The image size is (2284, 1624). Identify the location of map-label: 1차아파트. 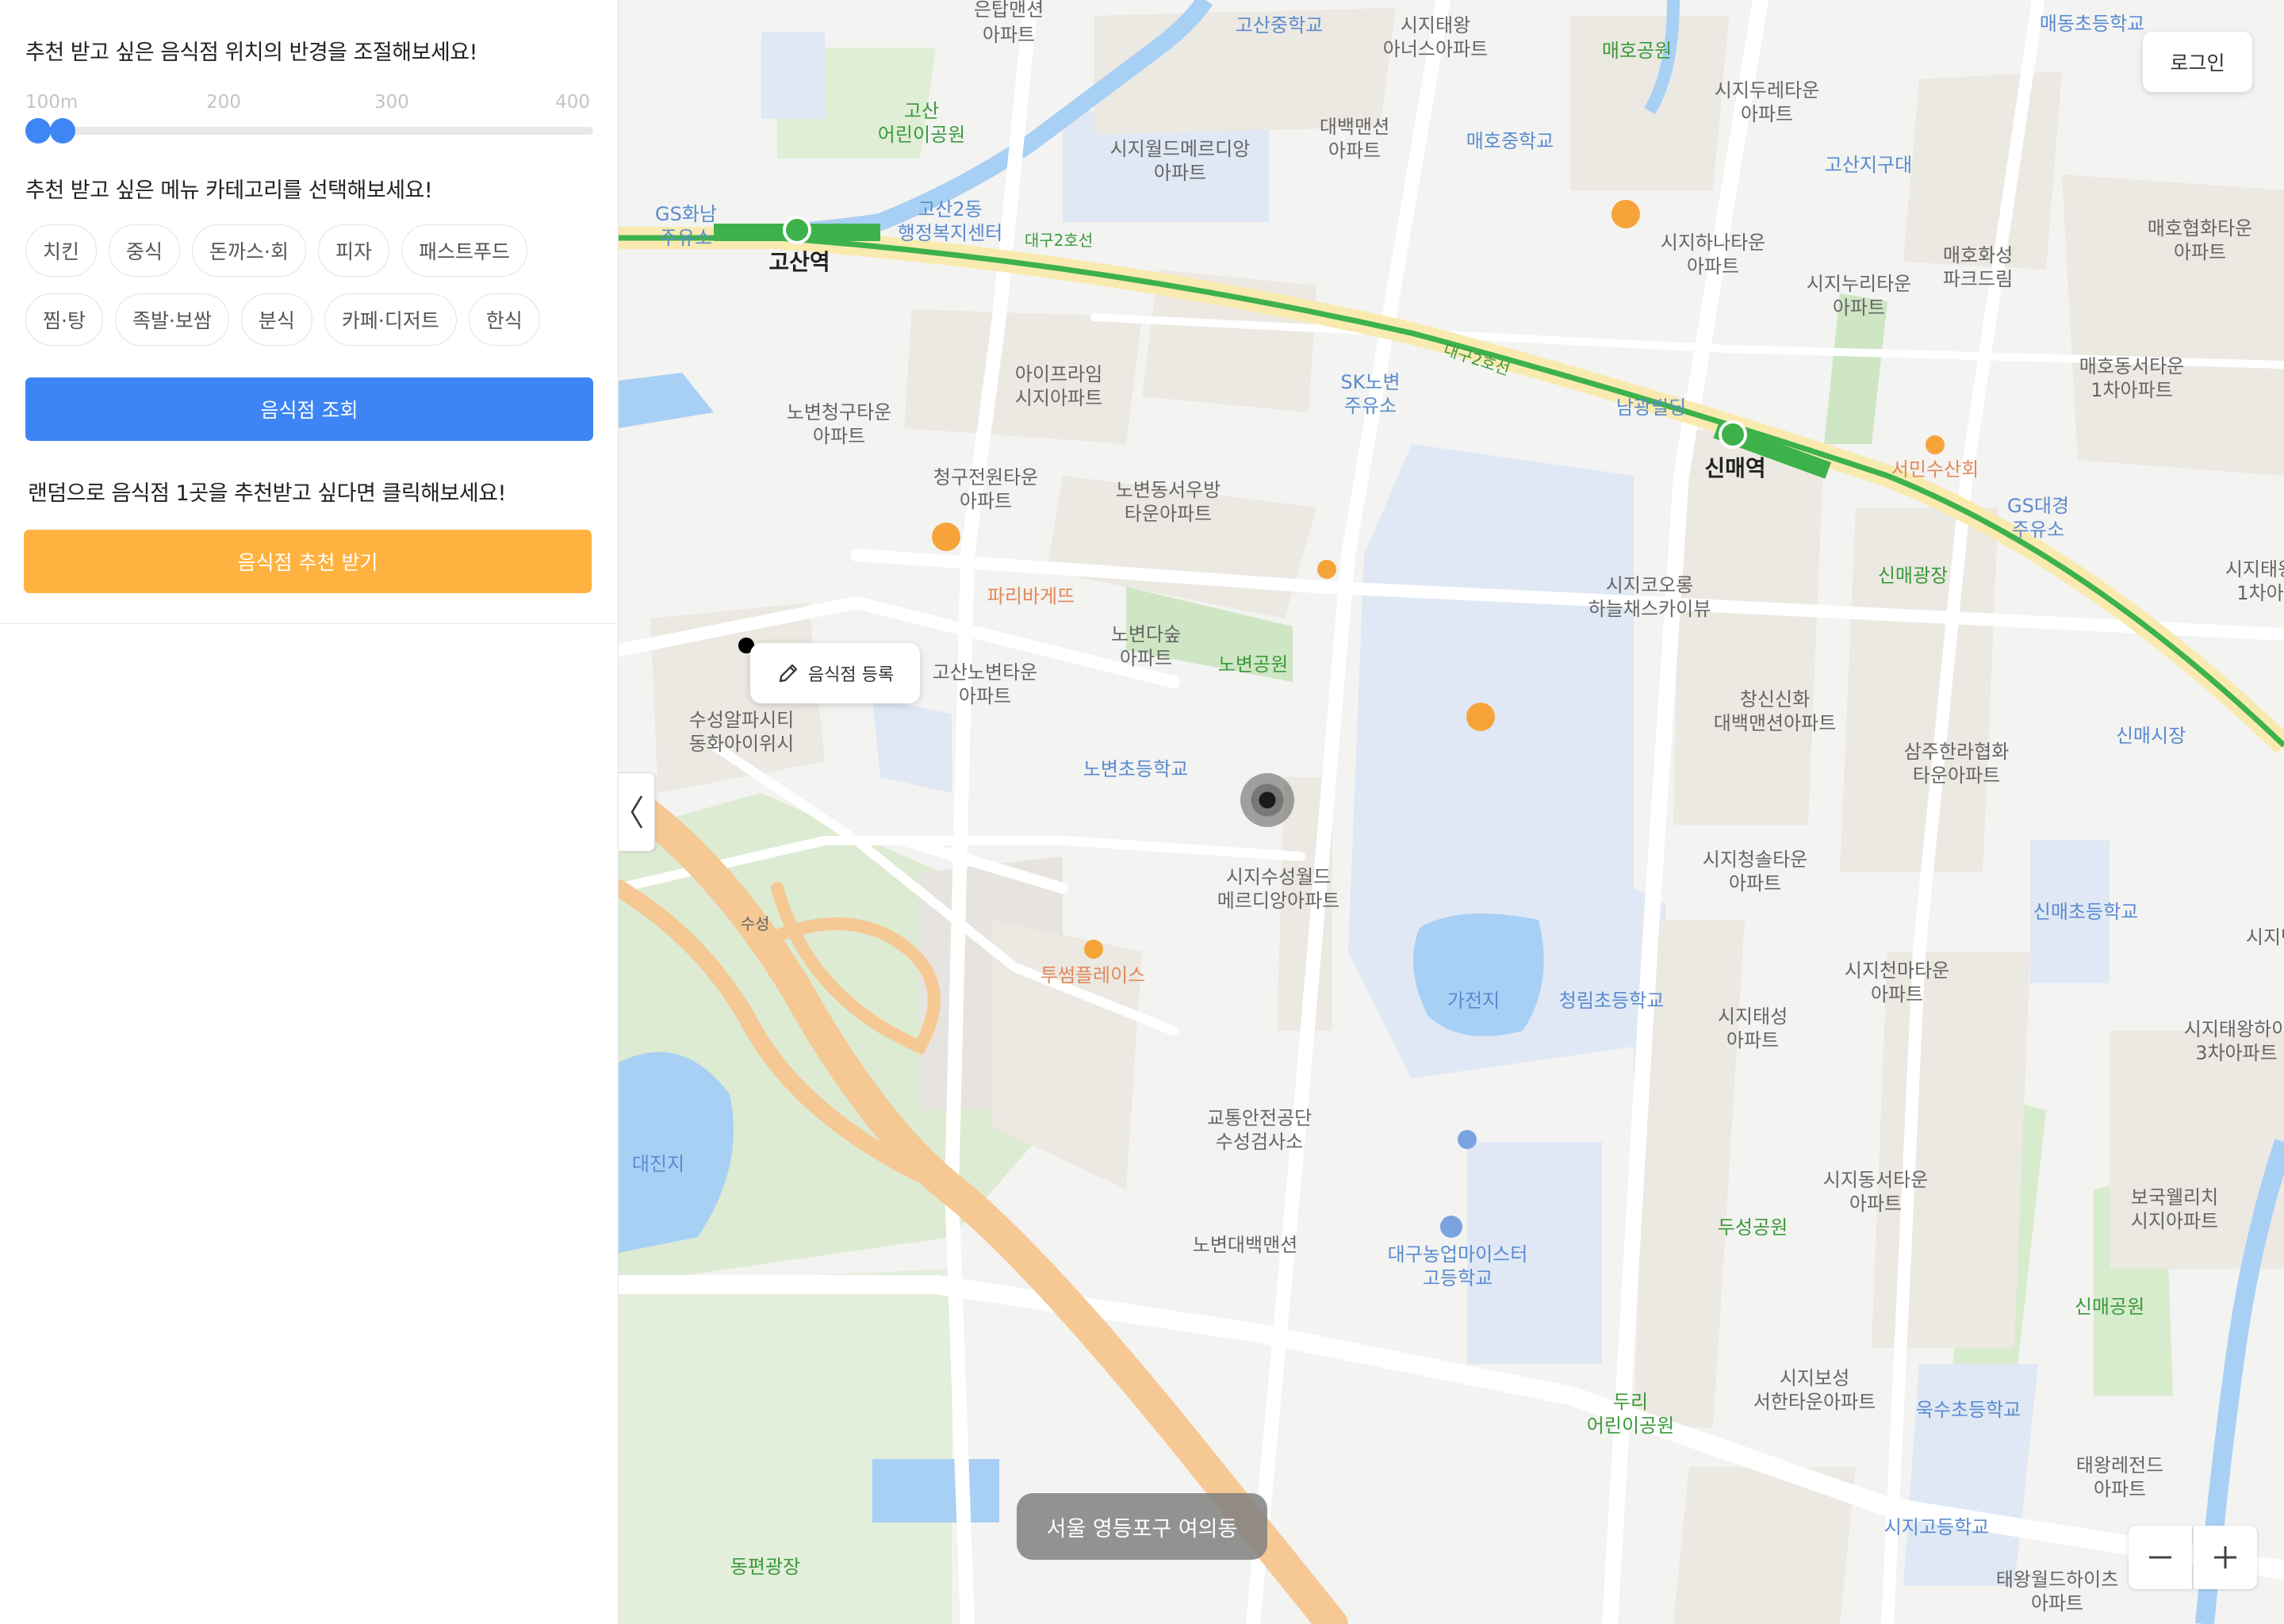
(2131, 390).